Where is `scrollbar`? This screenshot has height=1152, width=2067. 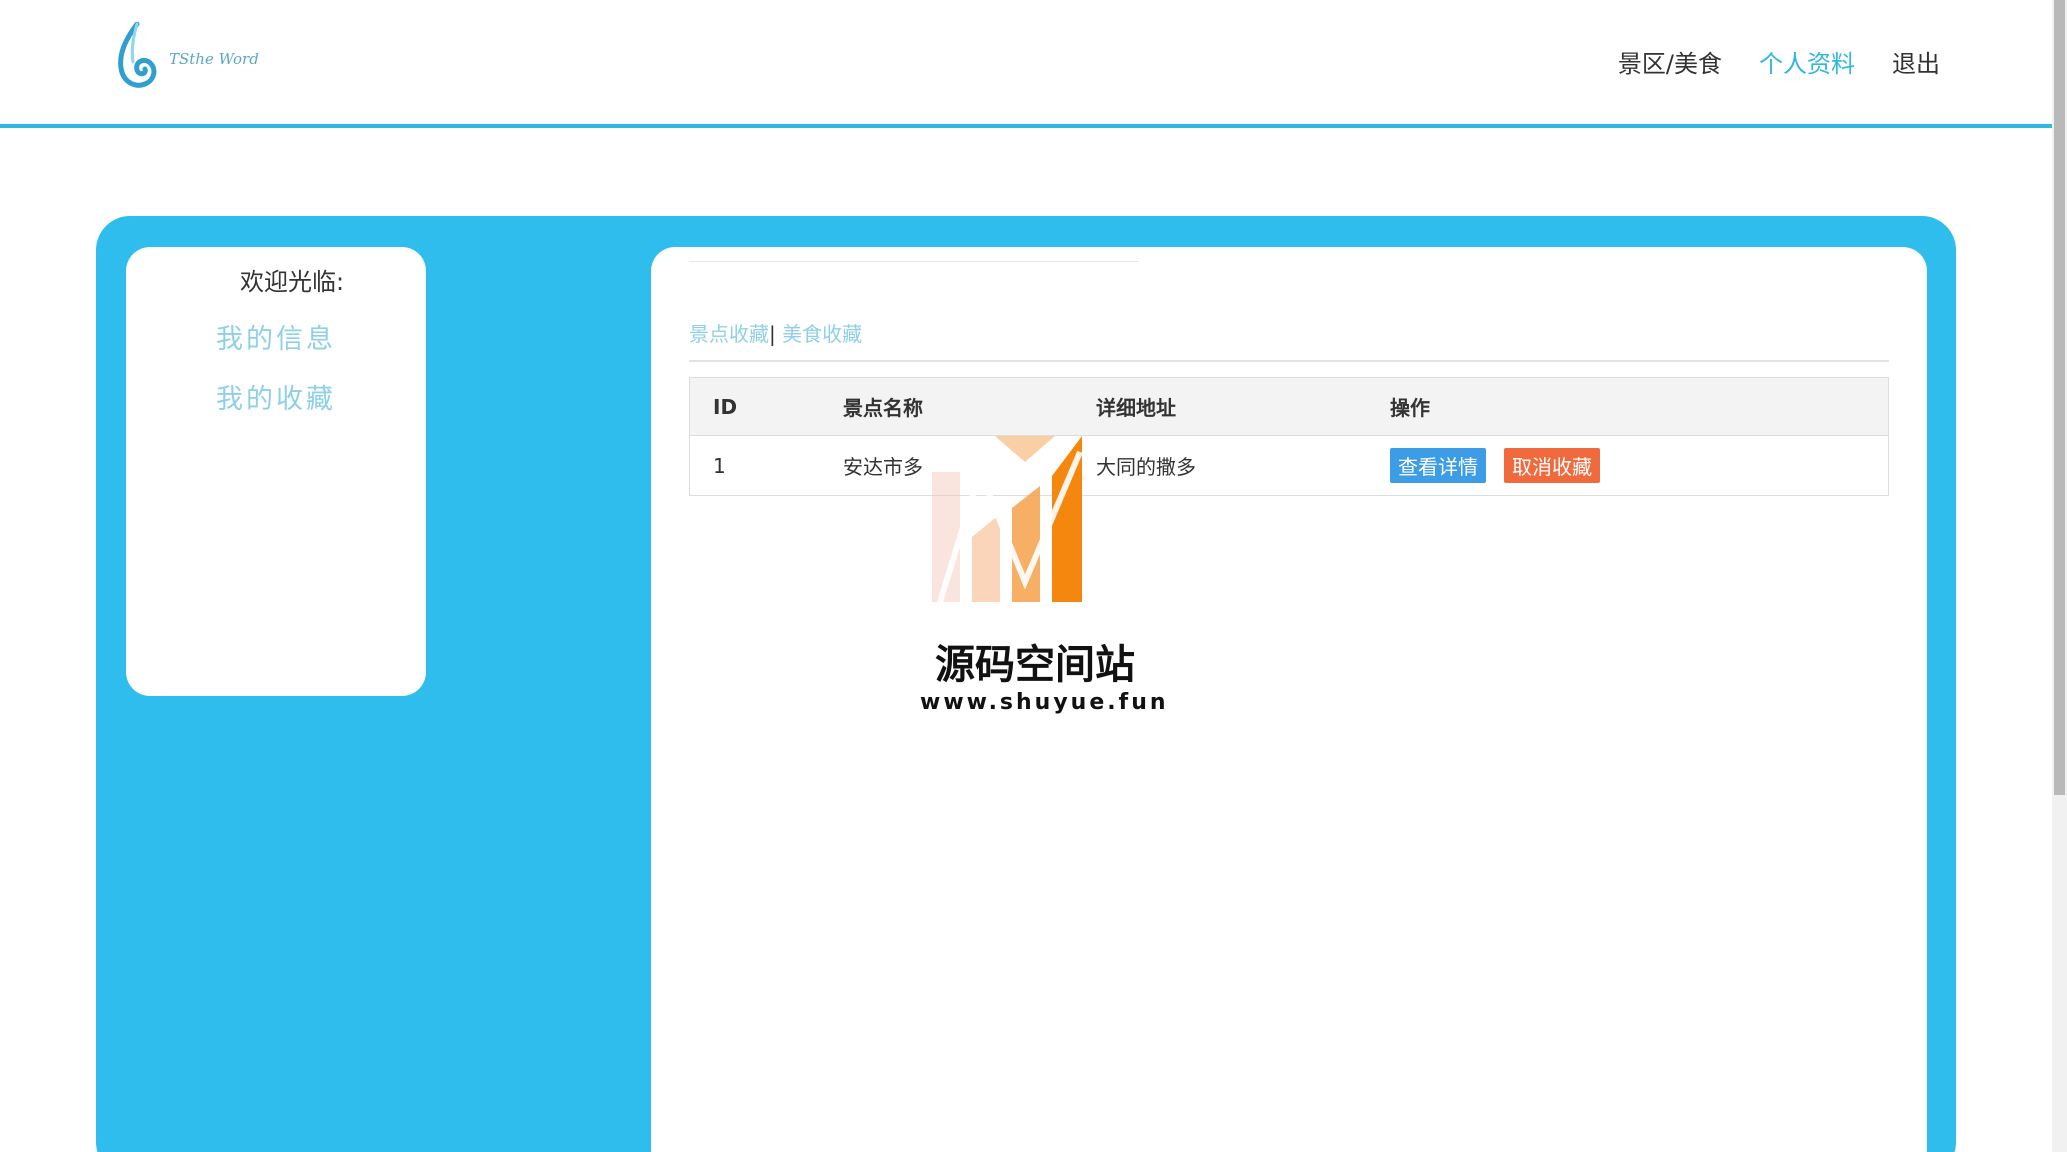
scrollbar is located at coordinates (2059, 576).